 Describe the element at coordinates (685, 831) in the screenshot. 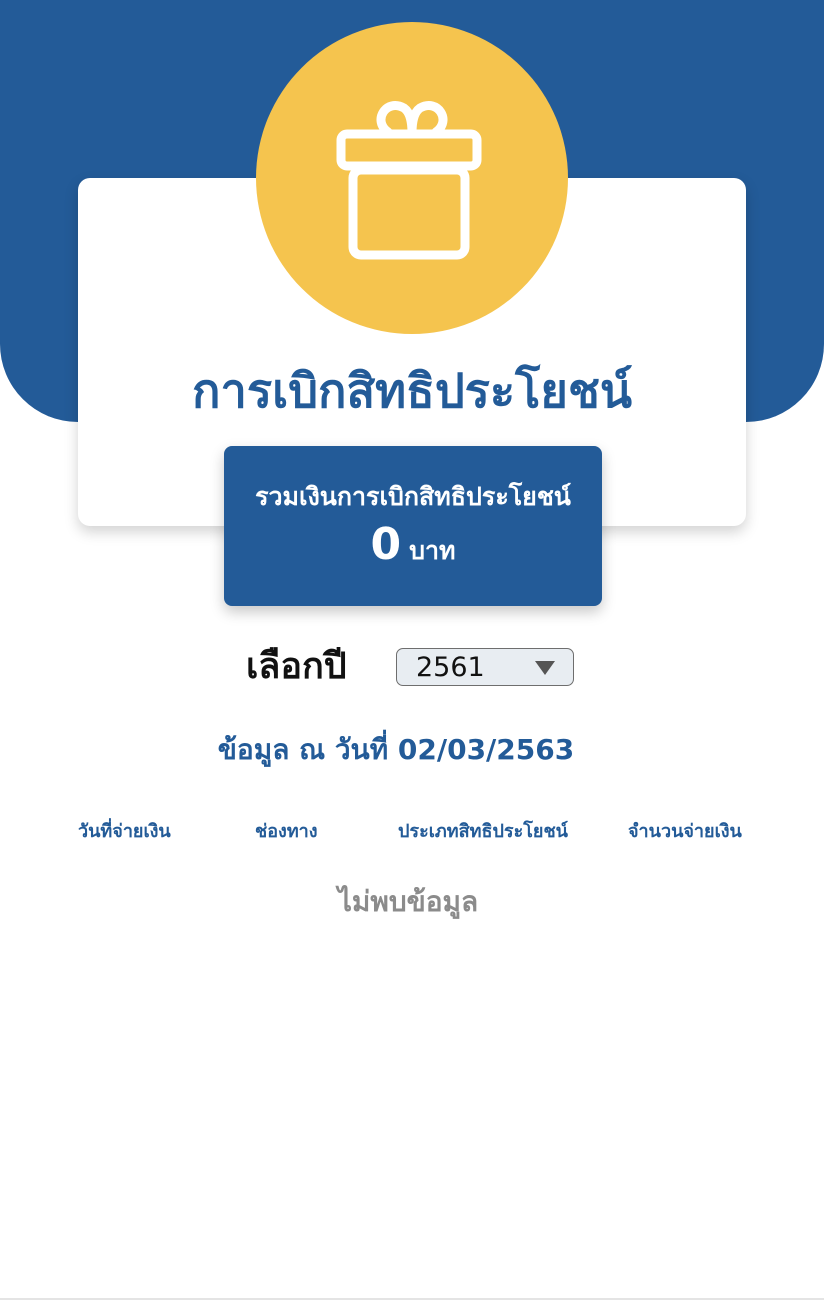

I see `column-header-payment-amount: จำนวนจ่ายเงิน` at that location.